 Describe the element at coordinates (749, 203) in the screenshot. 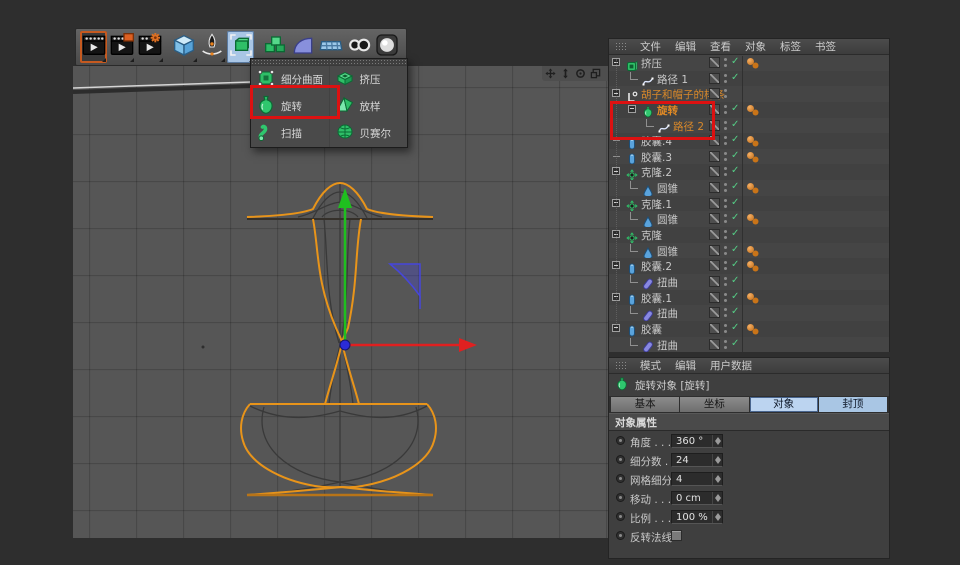

I see `object-row: 克隆.1 ✓` at that location.